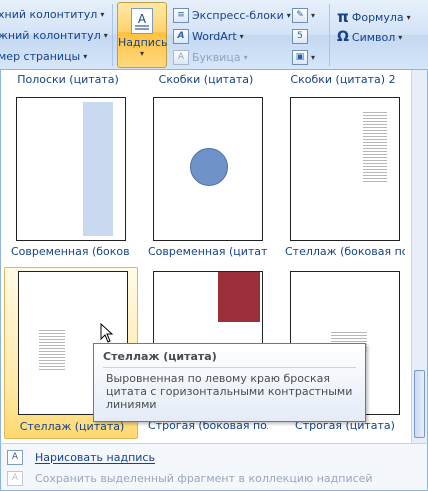 Image resolution: width=428 pixels, height=491 pixels. I want to click on symbol-button: Ω Символ ▾, so click(369, 37).